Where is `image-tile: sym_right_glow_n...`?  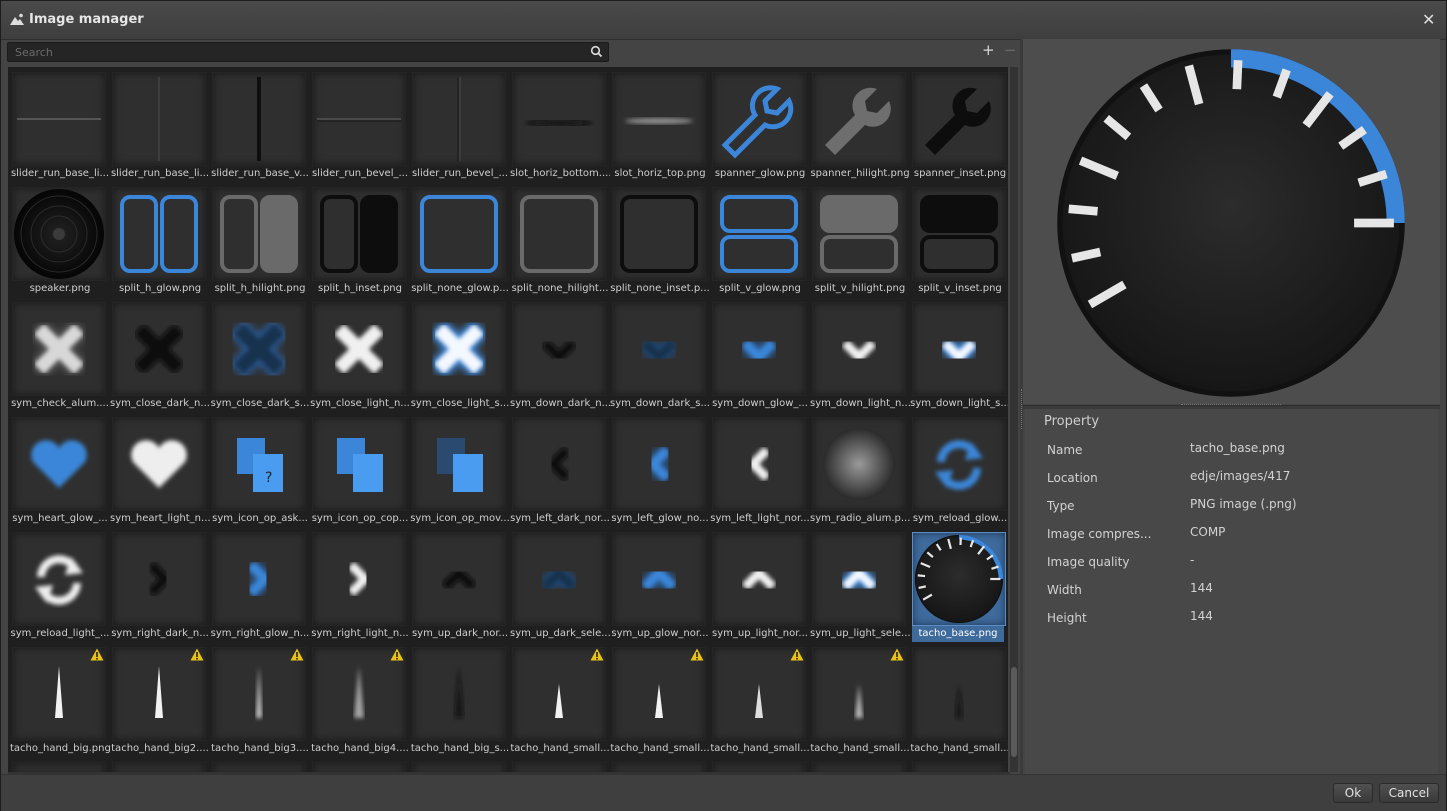 image-tile: sym_right_glow_n... is located at coordinates (260, 587).